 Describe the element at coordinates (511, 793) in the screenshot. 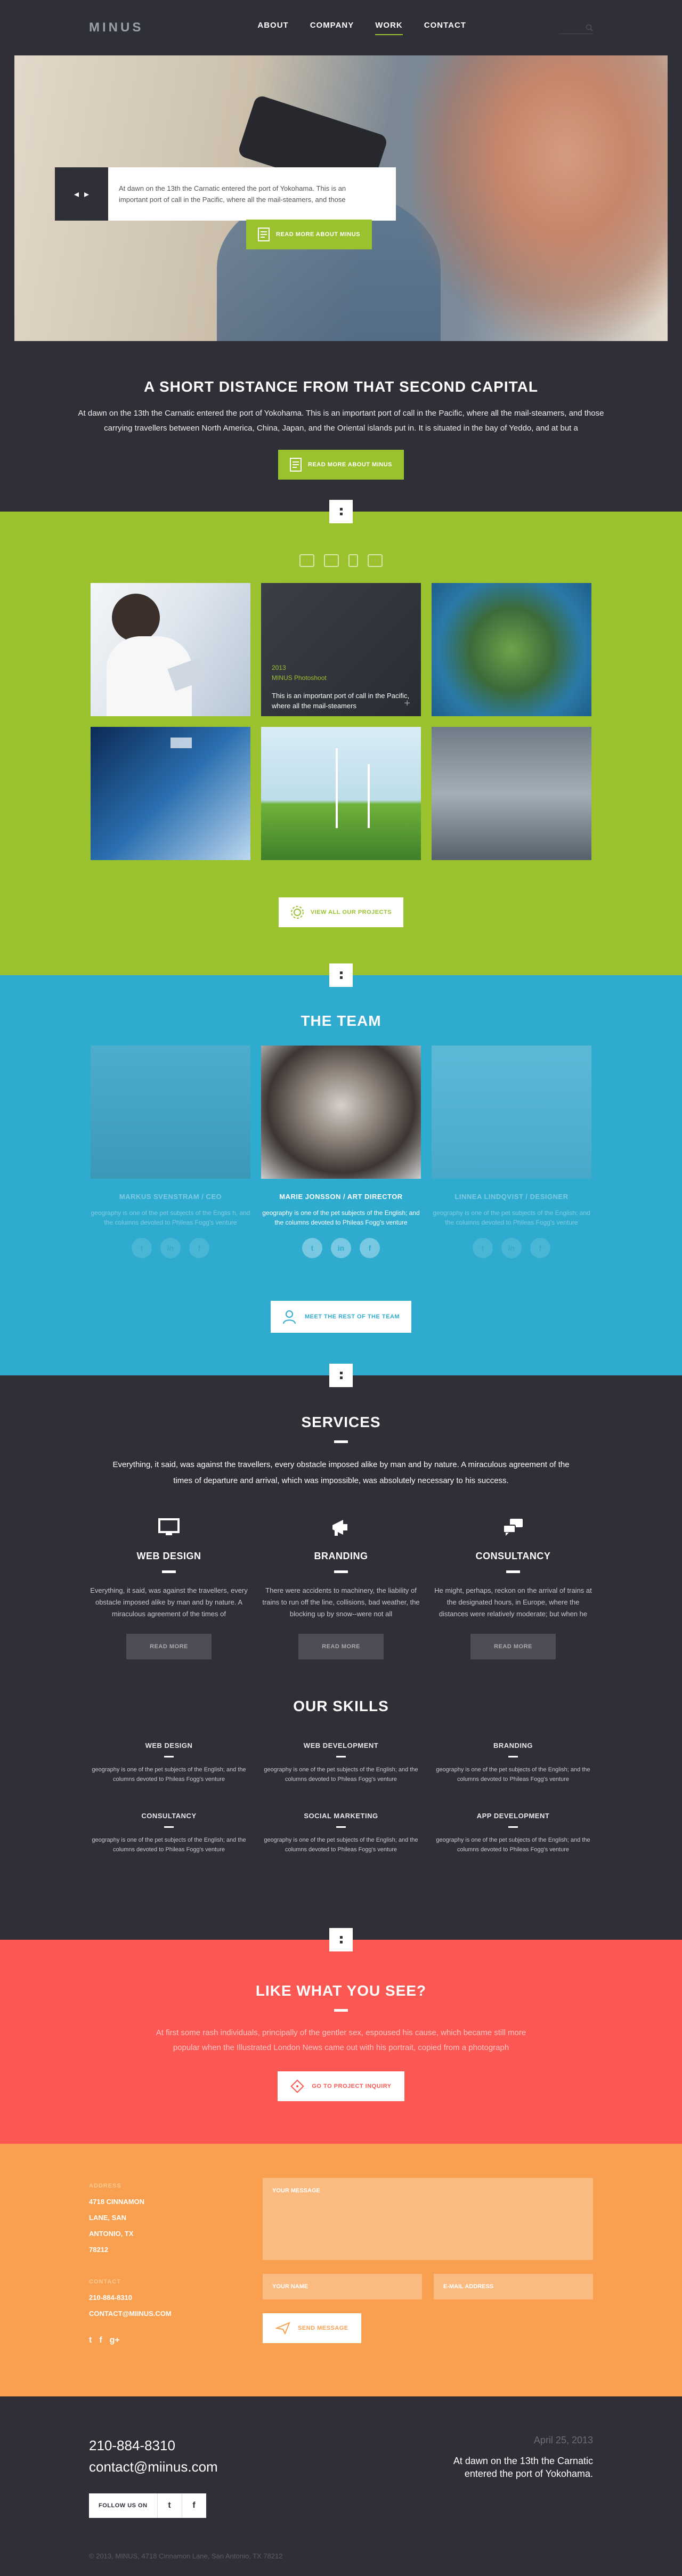

I see `portfolio-tile-maze` at that location.